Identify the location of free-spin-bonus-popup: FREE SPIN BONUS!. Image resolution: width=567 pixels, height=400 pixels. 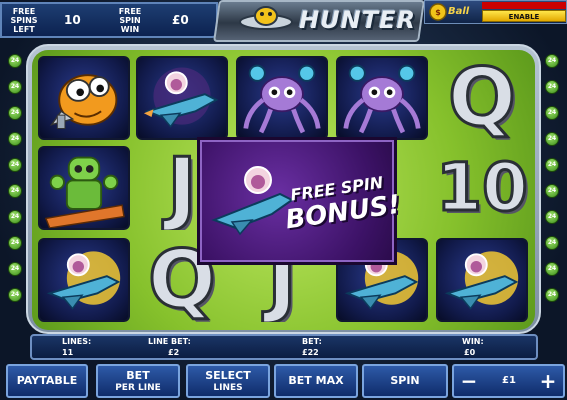
(299, 201).